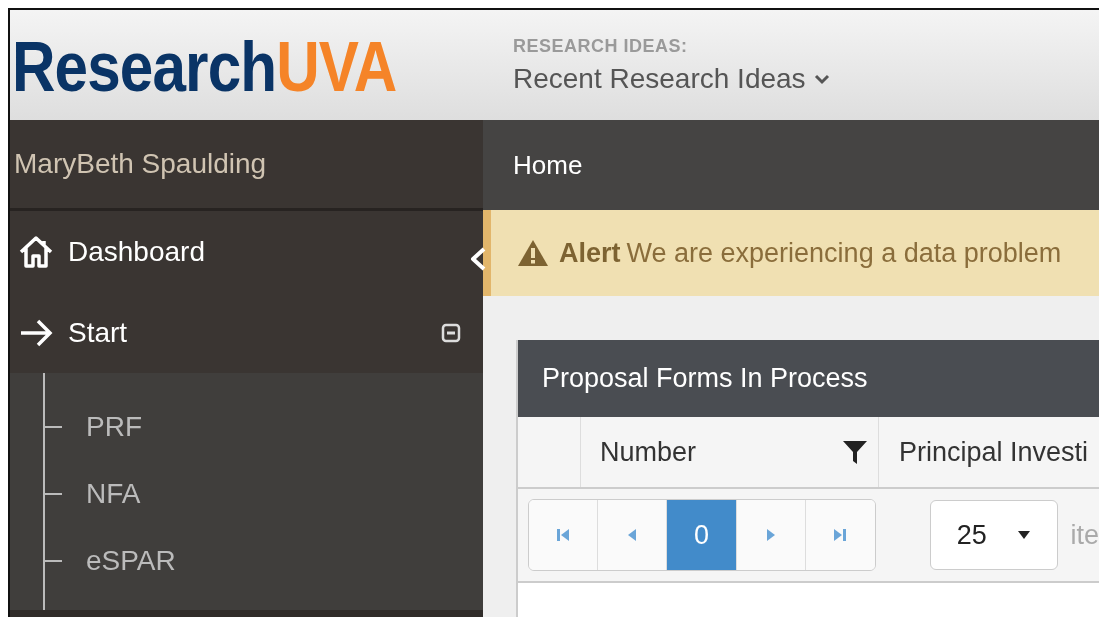 The width and height of the screenshot is (1099, 617). Describe the element at coordinates (1084, 535) in the screenshot. I see `items-label: ite` at that location.